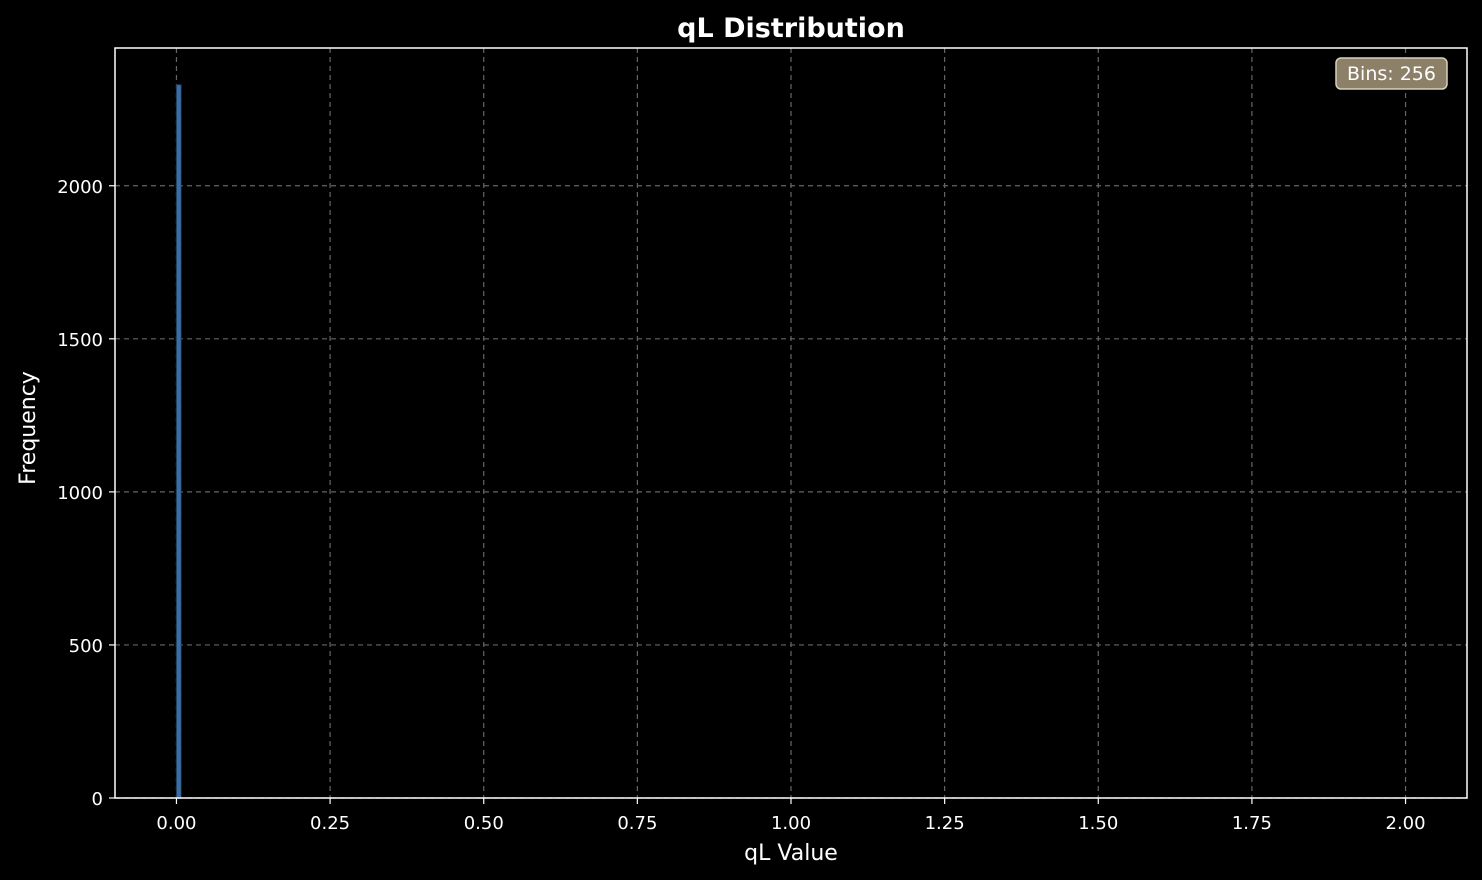  What do you see at coordinates (1252, 823) in the screenshot?
I see `x-tick-label: 1.75` at bounding box center [1252, 823].